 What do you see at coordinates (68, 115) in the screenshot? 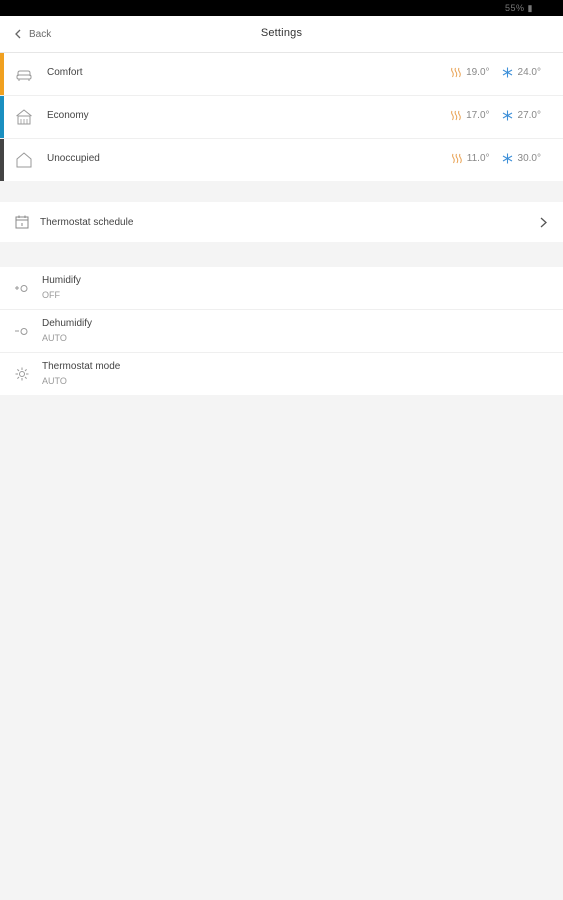
I see `preset-label: Economy` at bounding box center [68, 115].